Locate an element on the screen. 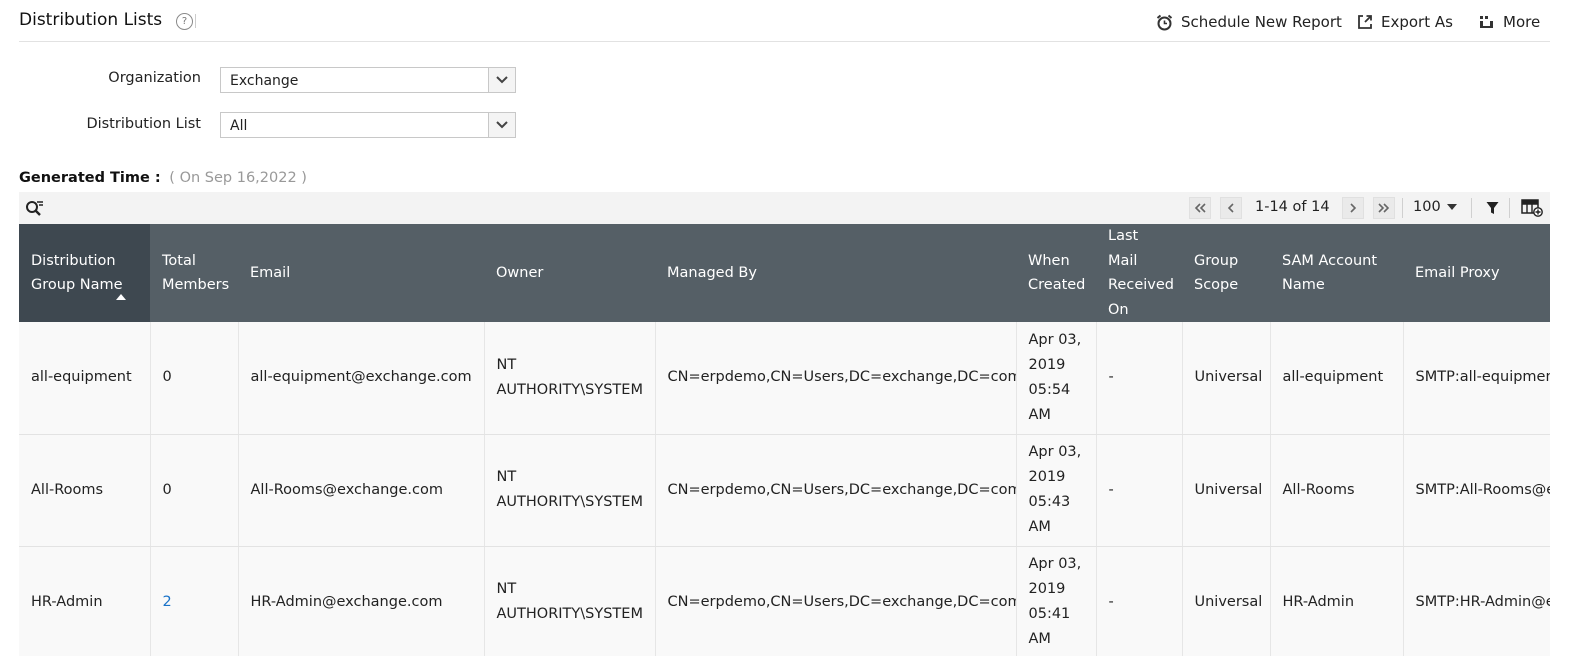 The image size is (1586, 656). column-header-email: Email is located at coordinates (361, 273).